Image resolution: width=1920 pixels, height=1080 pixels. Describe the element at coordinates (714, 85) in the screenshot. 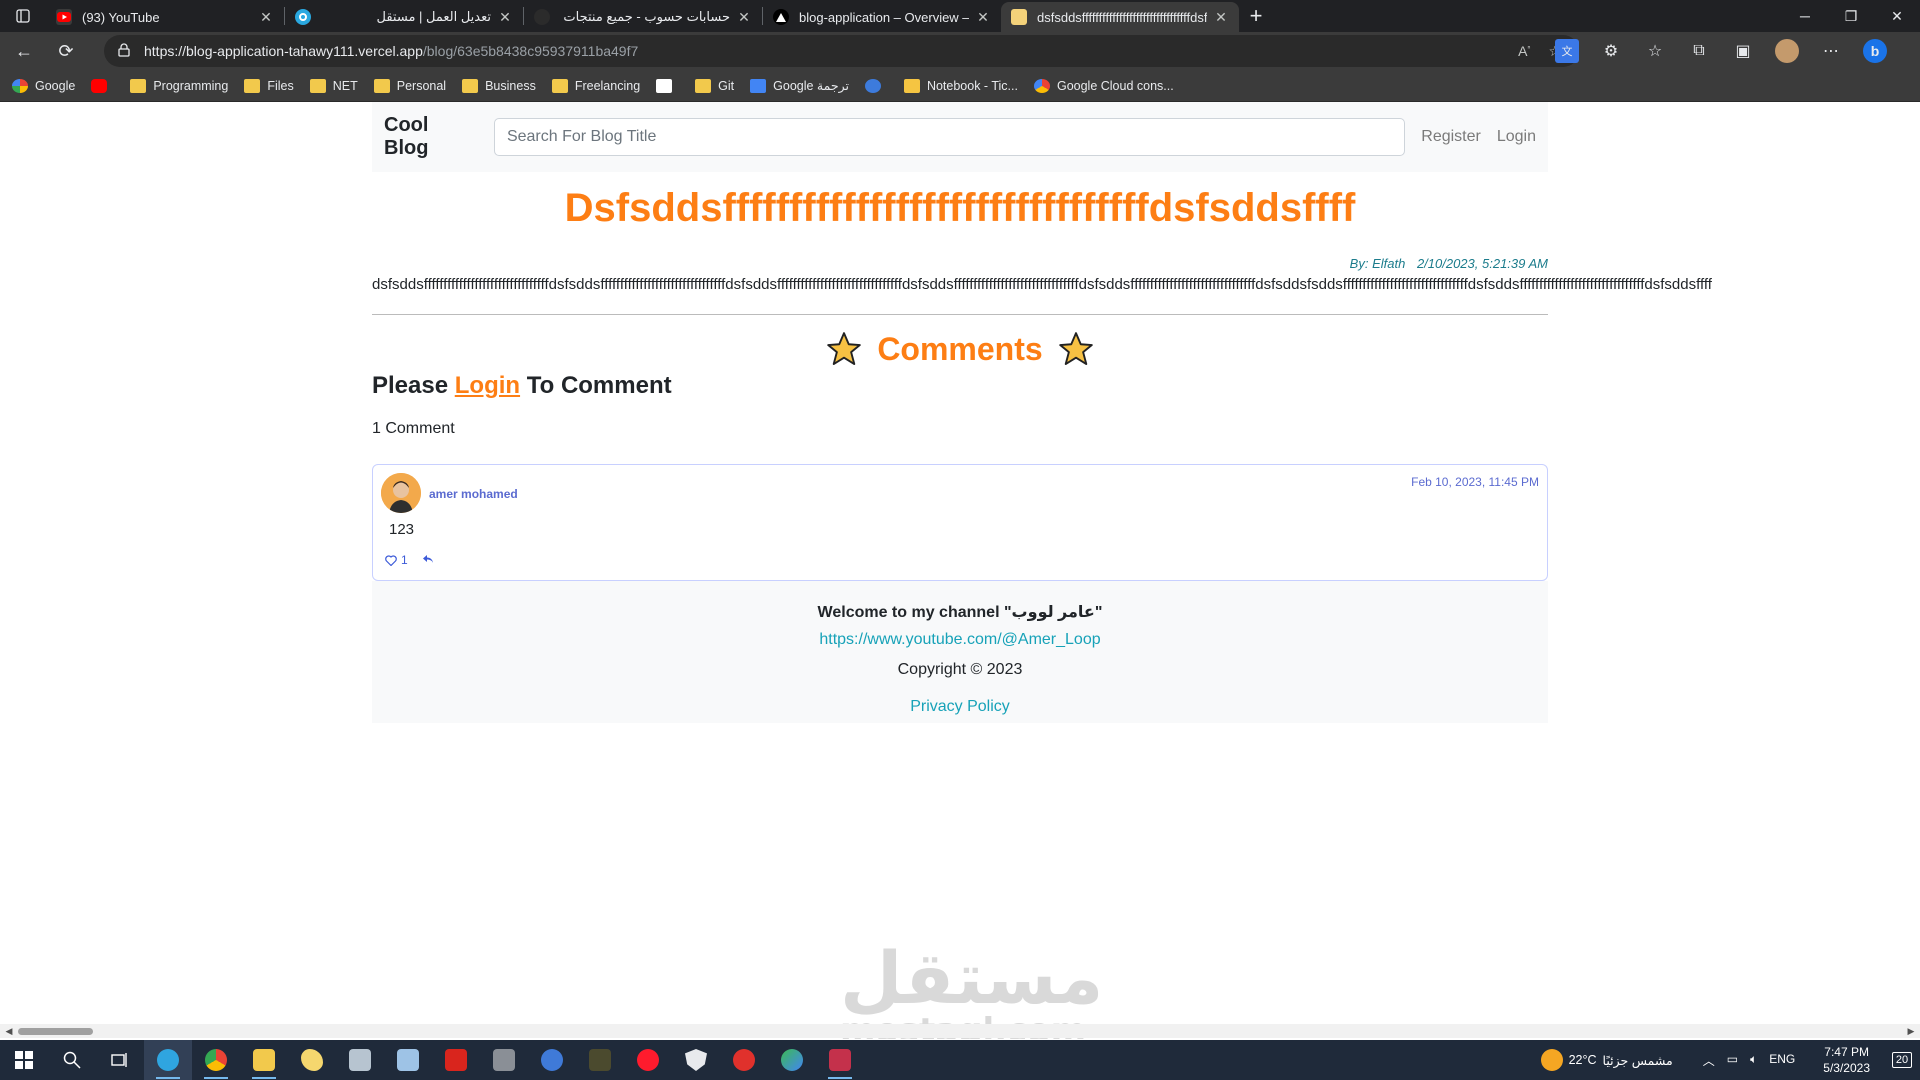

I see `bookmark-item: Git` at that location.